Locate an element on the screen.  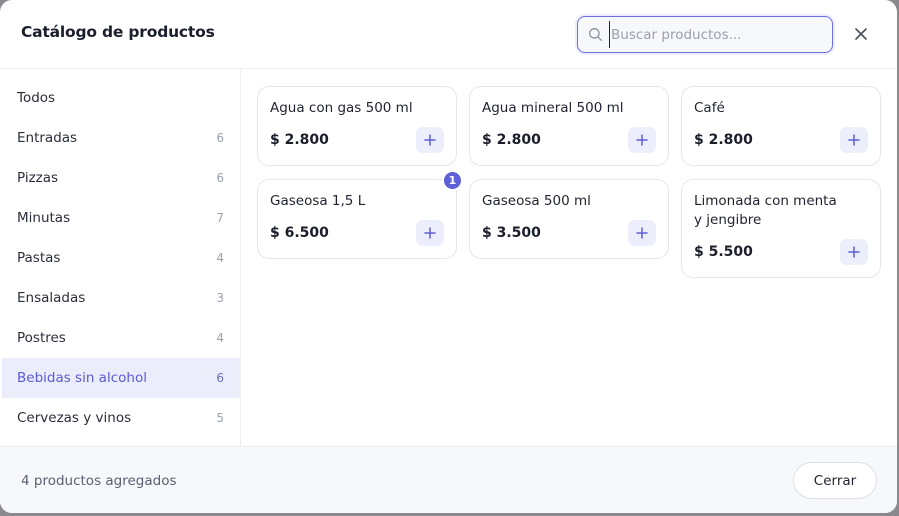
category-item-entradas: Entradas 6 is located at coordinates (121, 138).